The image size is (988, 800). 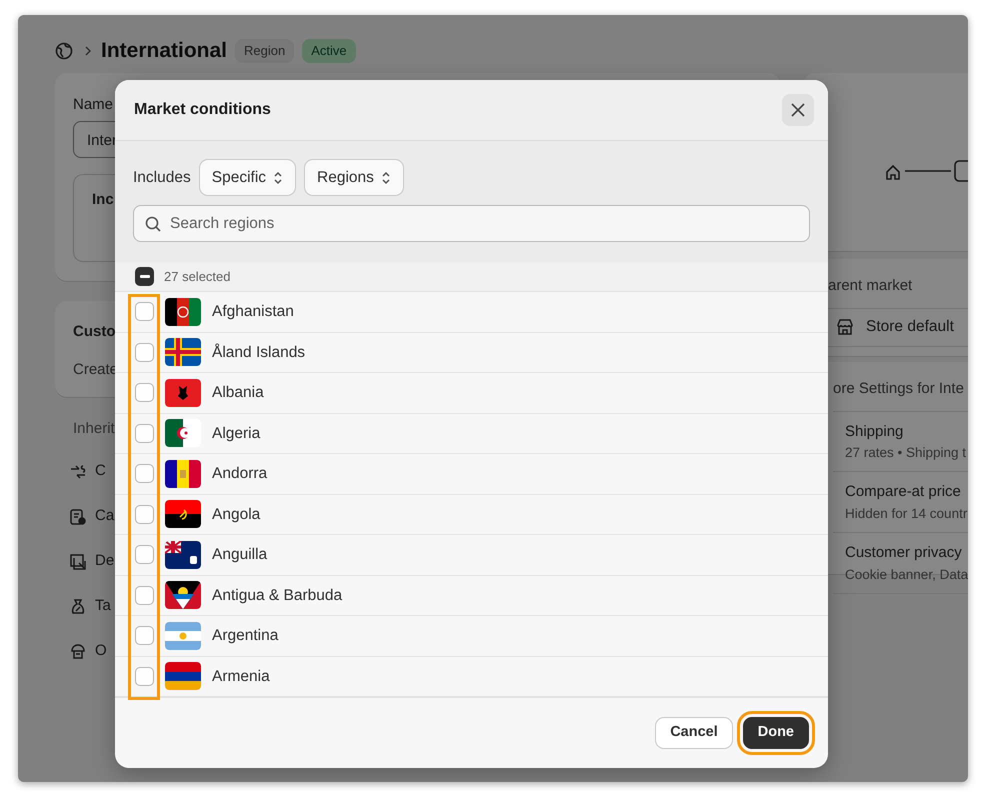 I want to click on settings-item: O, so click(x=101, y=651).